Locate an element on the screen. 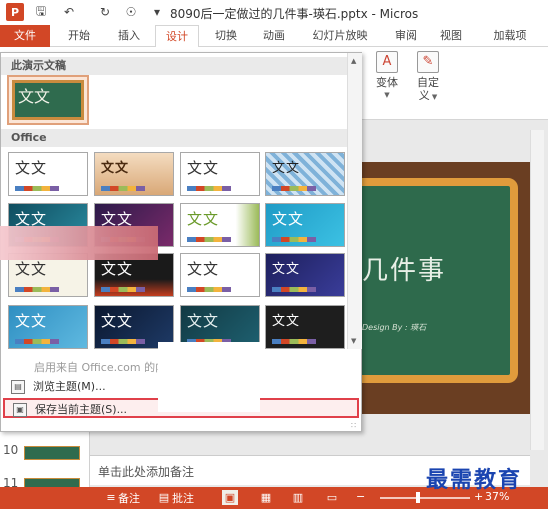 This screenshot has width=548, height=509. variants-button: A 变体 ▼ is located at coordinates (387, 76).